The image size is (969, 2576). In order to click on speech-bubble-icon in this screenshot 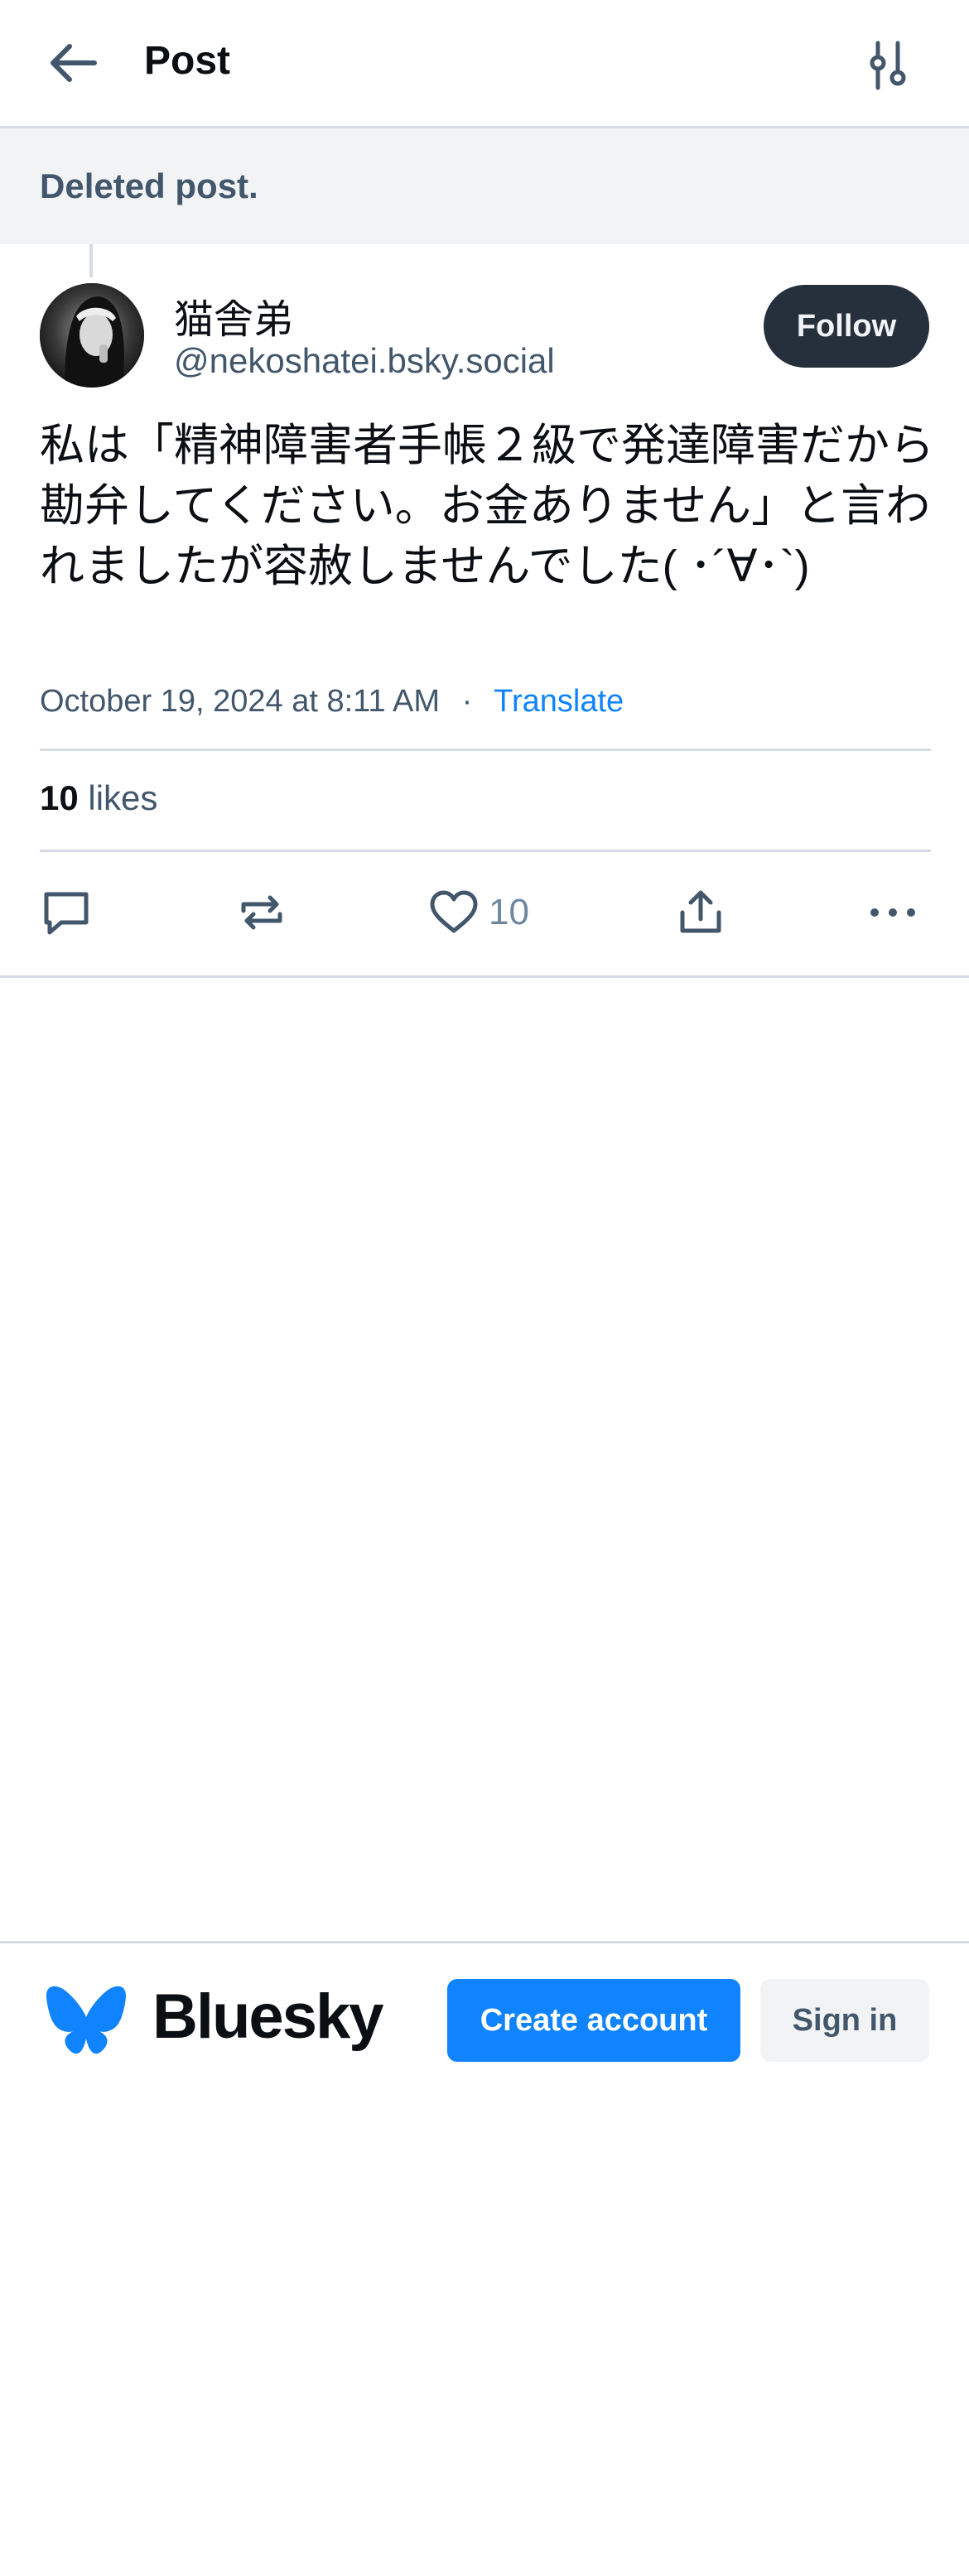, I will do `click(66, 913)`.